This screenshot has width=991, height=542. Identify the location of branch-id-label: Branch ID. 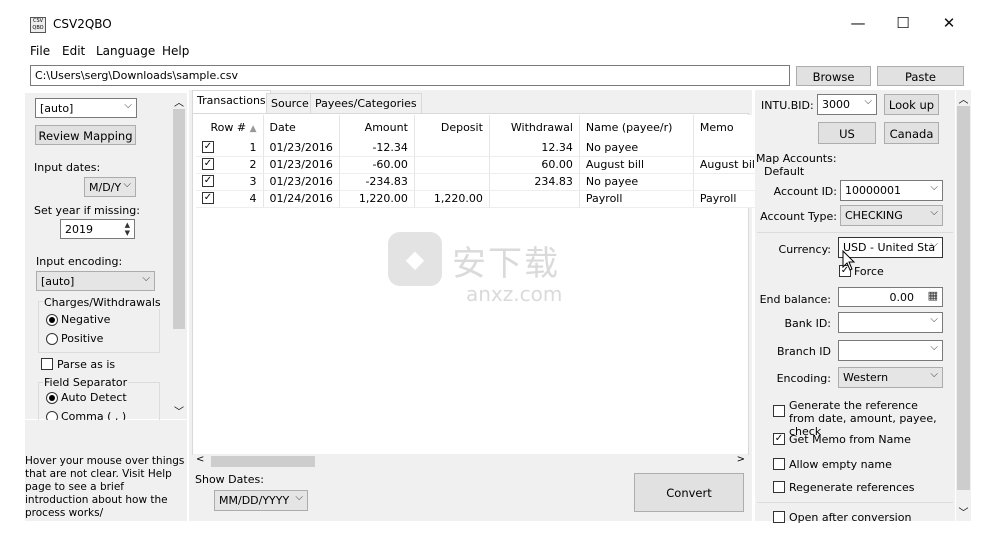
(803, 351).